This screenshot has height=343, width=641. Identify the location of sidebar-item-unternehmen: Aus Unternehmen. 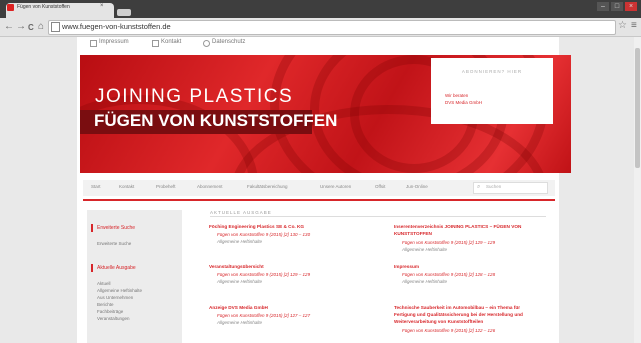
(115, 297).